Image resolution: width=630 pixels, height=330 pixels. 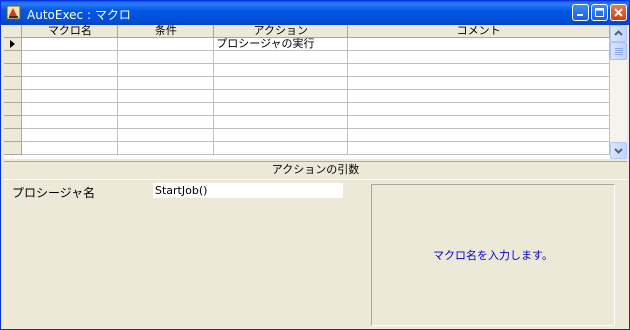 I want to click on maximize-icon, so click(x=599, y=12).